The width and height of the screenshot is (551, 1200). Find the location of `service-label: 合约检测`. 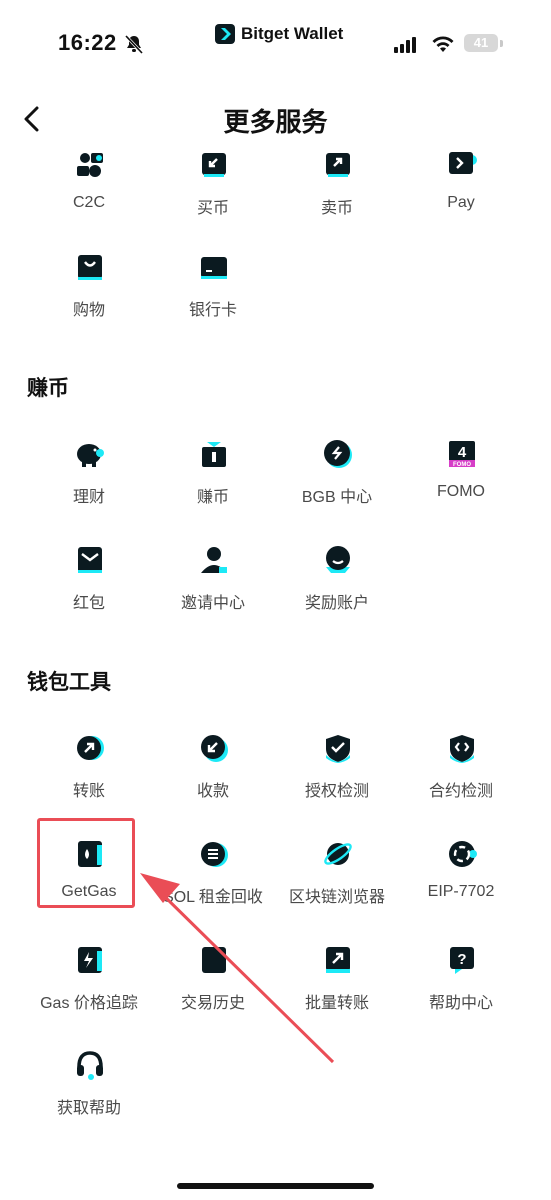

service-label: 合约检测 is located at coordinates (460, 791).